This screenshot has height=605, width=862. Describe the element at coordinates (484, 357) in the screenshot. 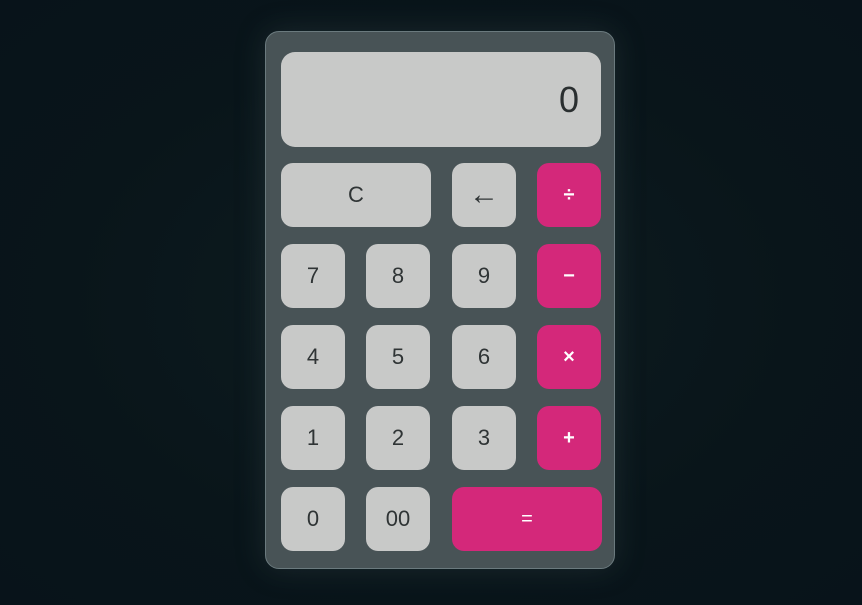

I see `digit-6-button: 6` at that location.